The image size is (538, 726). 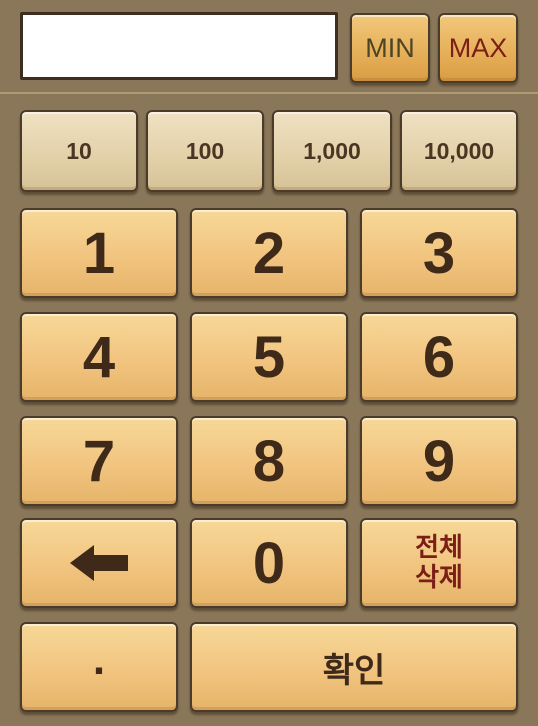 I want to click on key-0-button: 0, so click(x=269, y=563).